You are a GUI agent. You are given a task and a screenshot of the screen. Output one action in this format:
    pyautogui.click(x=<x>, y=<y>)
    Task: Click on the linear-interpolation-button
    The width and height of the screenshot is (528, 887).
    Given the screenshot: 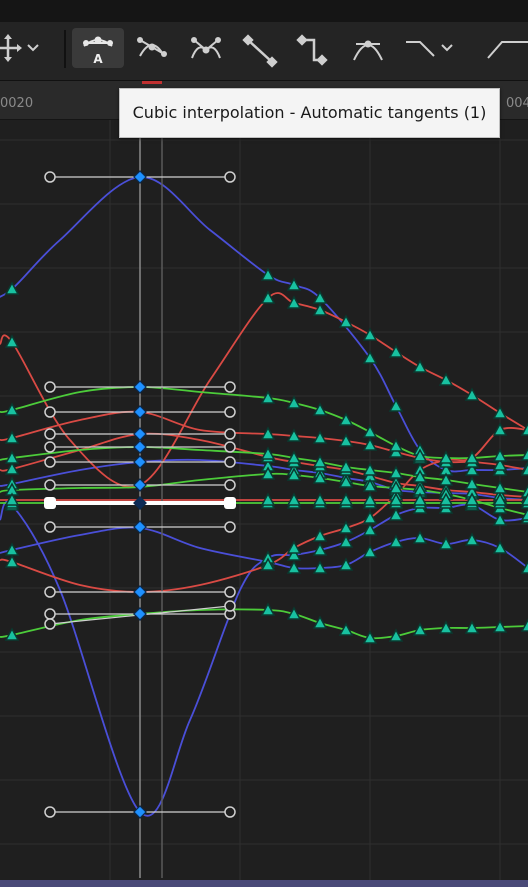 What is the action you would take?
    pyautogui.click(x=260, y=48)
    